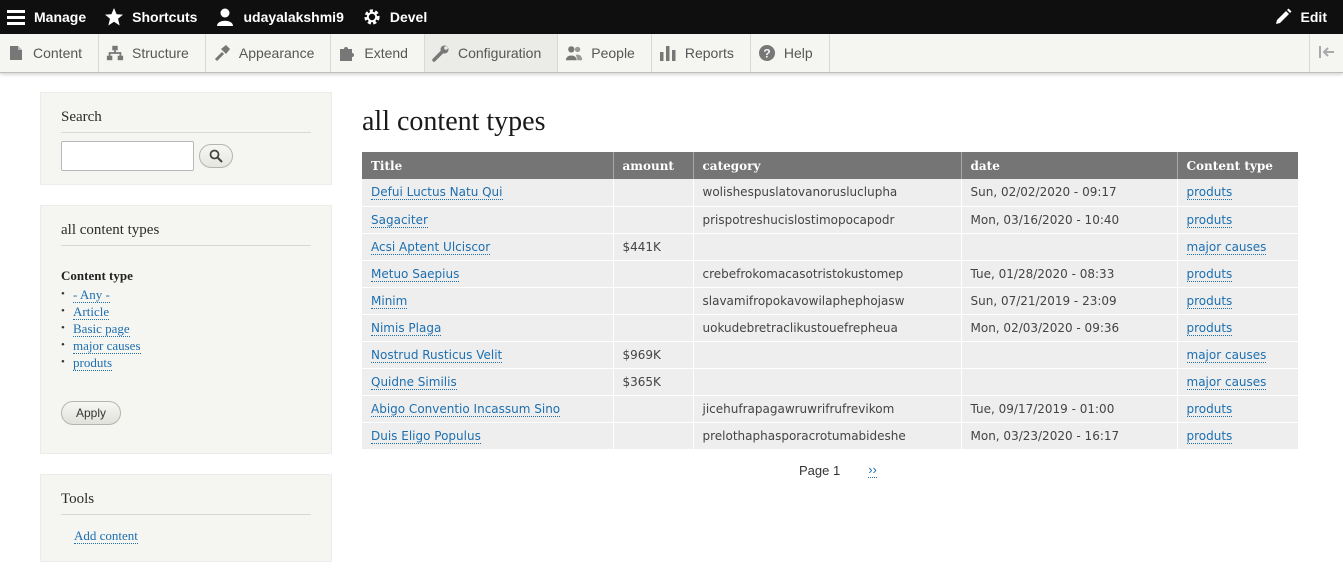  I want to click on tray-item-help: ? Help, so click(790, 53).